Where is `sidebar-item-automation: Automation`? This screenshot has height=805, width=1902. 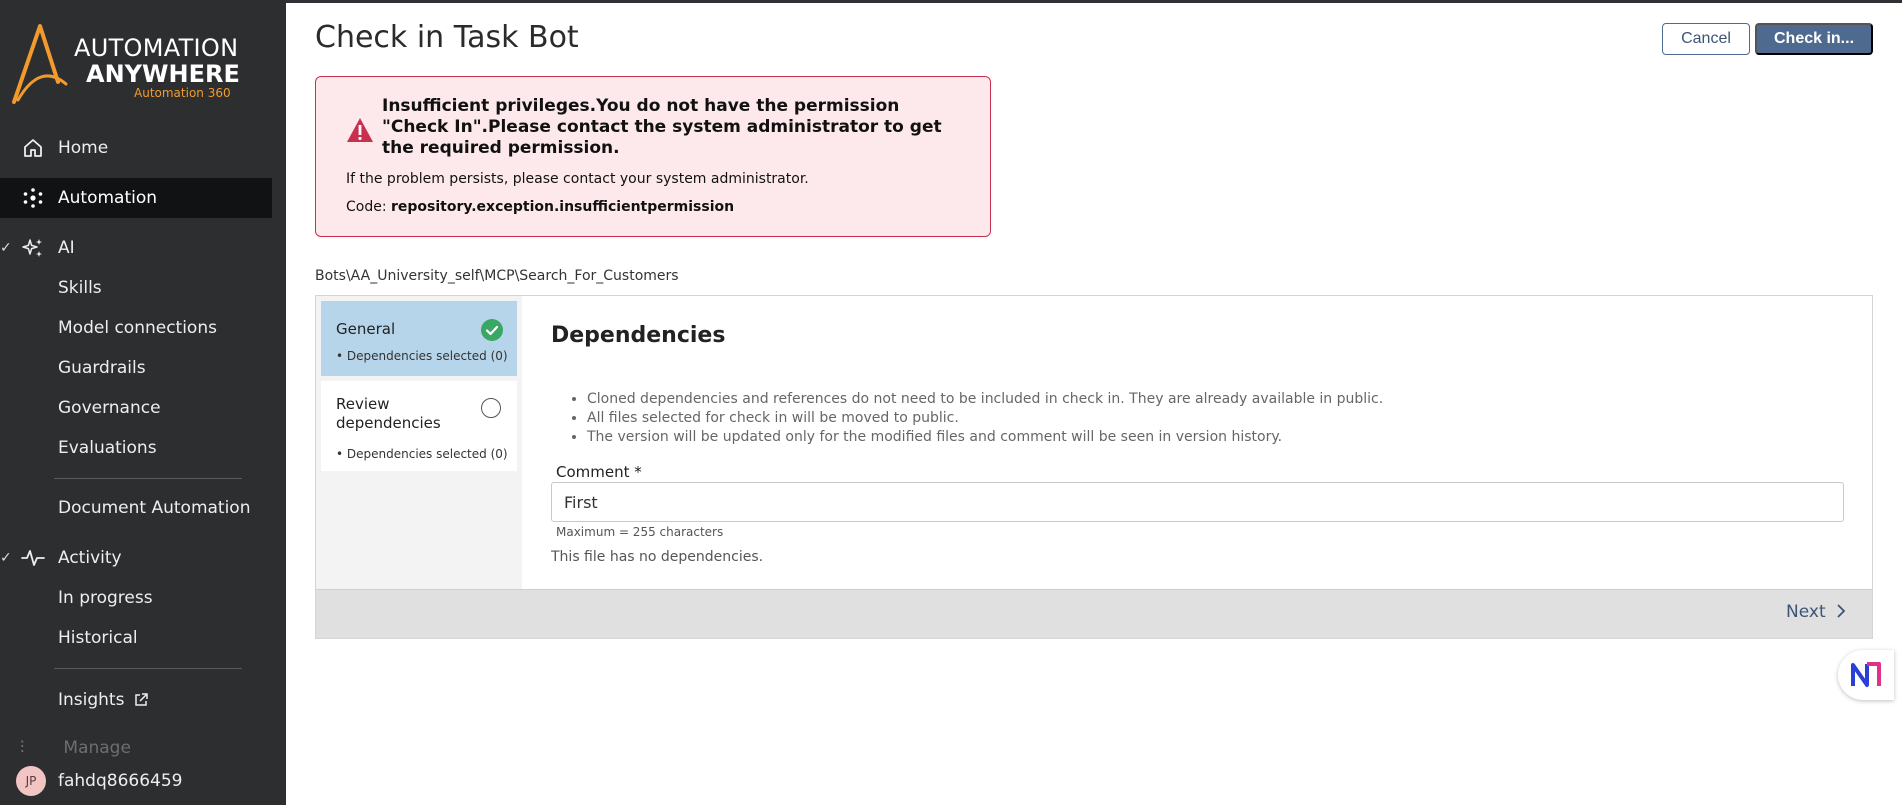
sidebar-item-automation: Automation is located at coordinates (136, 198).